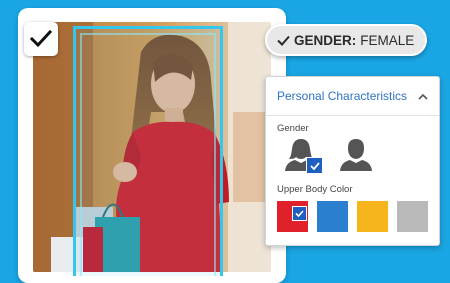  Describe the element at coordinates (342, 96) in the screenshot. I see `panel-title: Personal Characteristics` at that location.